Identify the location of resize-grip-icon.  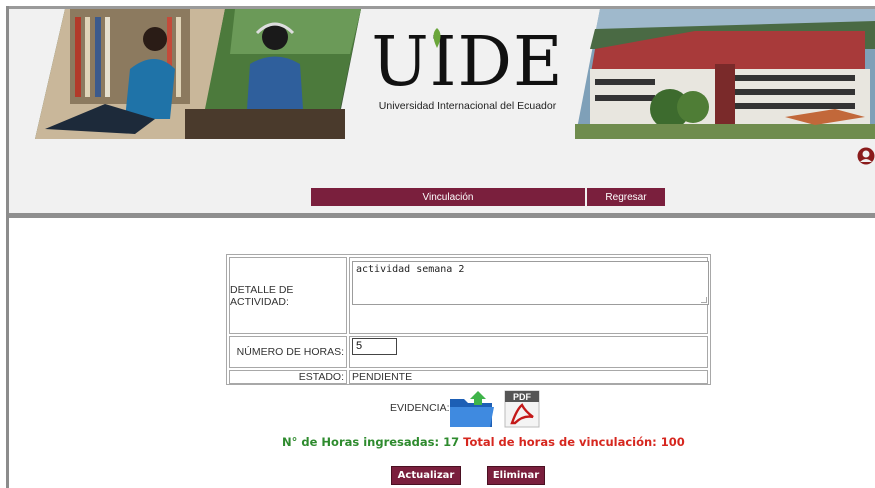
(704, 300).